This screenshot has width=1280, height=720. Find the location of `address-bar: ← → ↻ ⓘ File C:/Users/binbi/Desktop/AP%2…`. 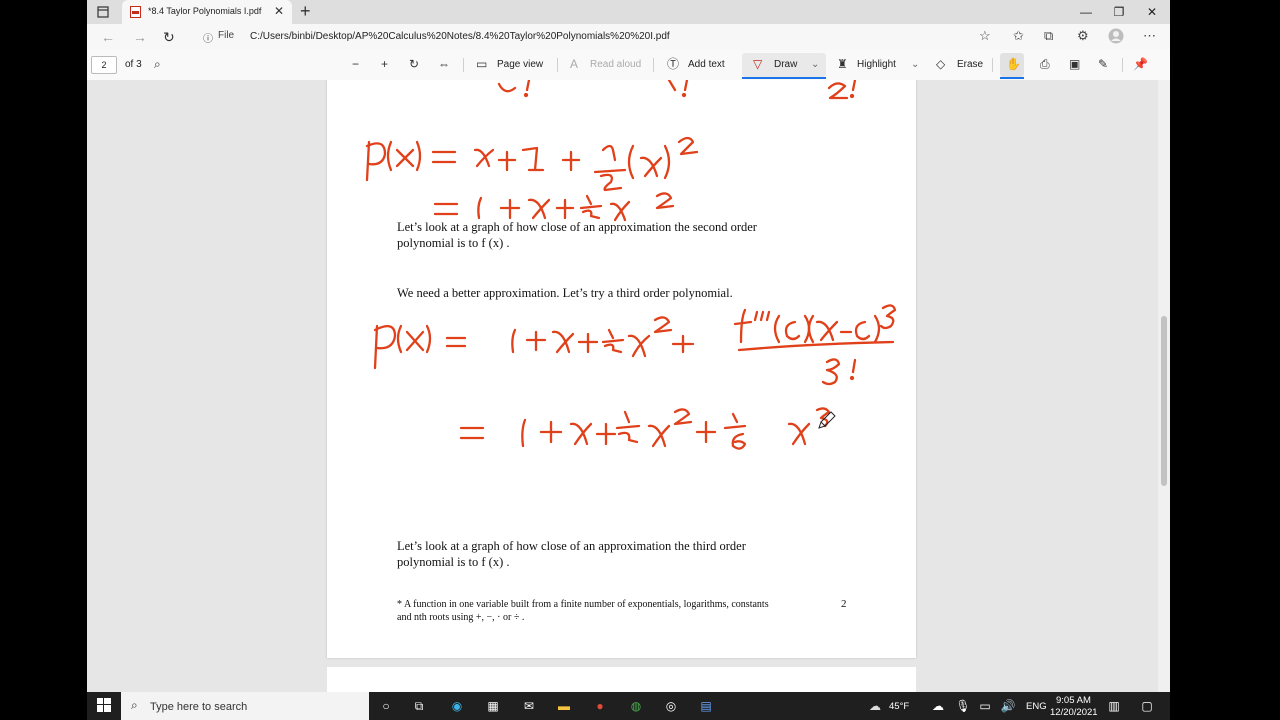

address-bar: ← → ↻ ⓘ File C:/Users/binbi/Desktop/AP%2… is located at coordinates (628, 37).